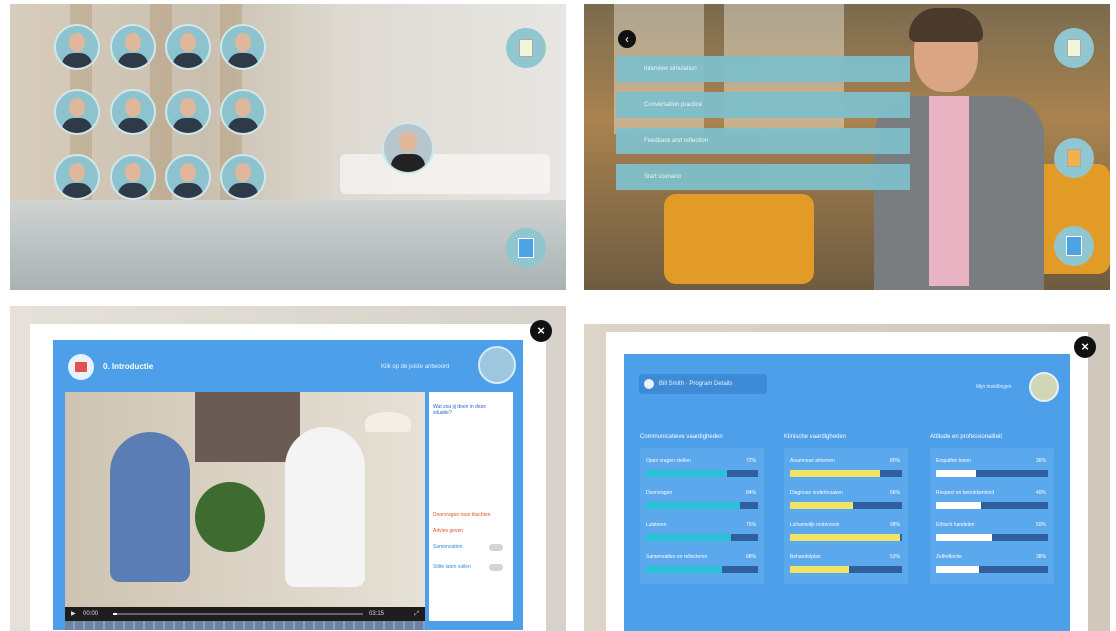  I want to click on option-3: Samenvatten, so click(463, 547).